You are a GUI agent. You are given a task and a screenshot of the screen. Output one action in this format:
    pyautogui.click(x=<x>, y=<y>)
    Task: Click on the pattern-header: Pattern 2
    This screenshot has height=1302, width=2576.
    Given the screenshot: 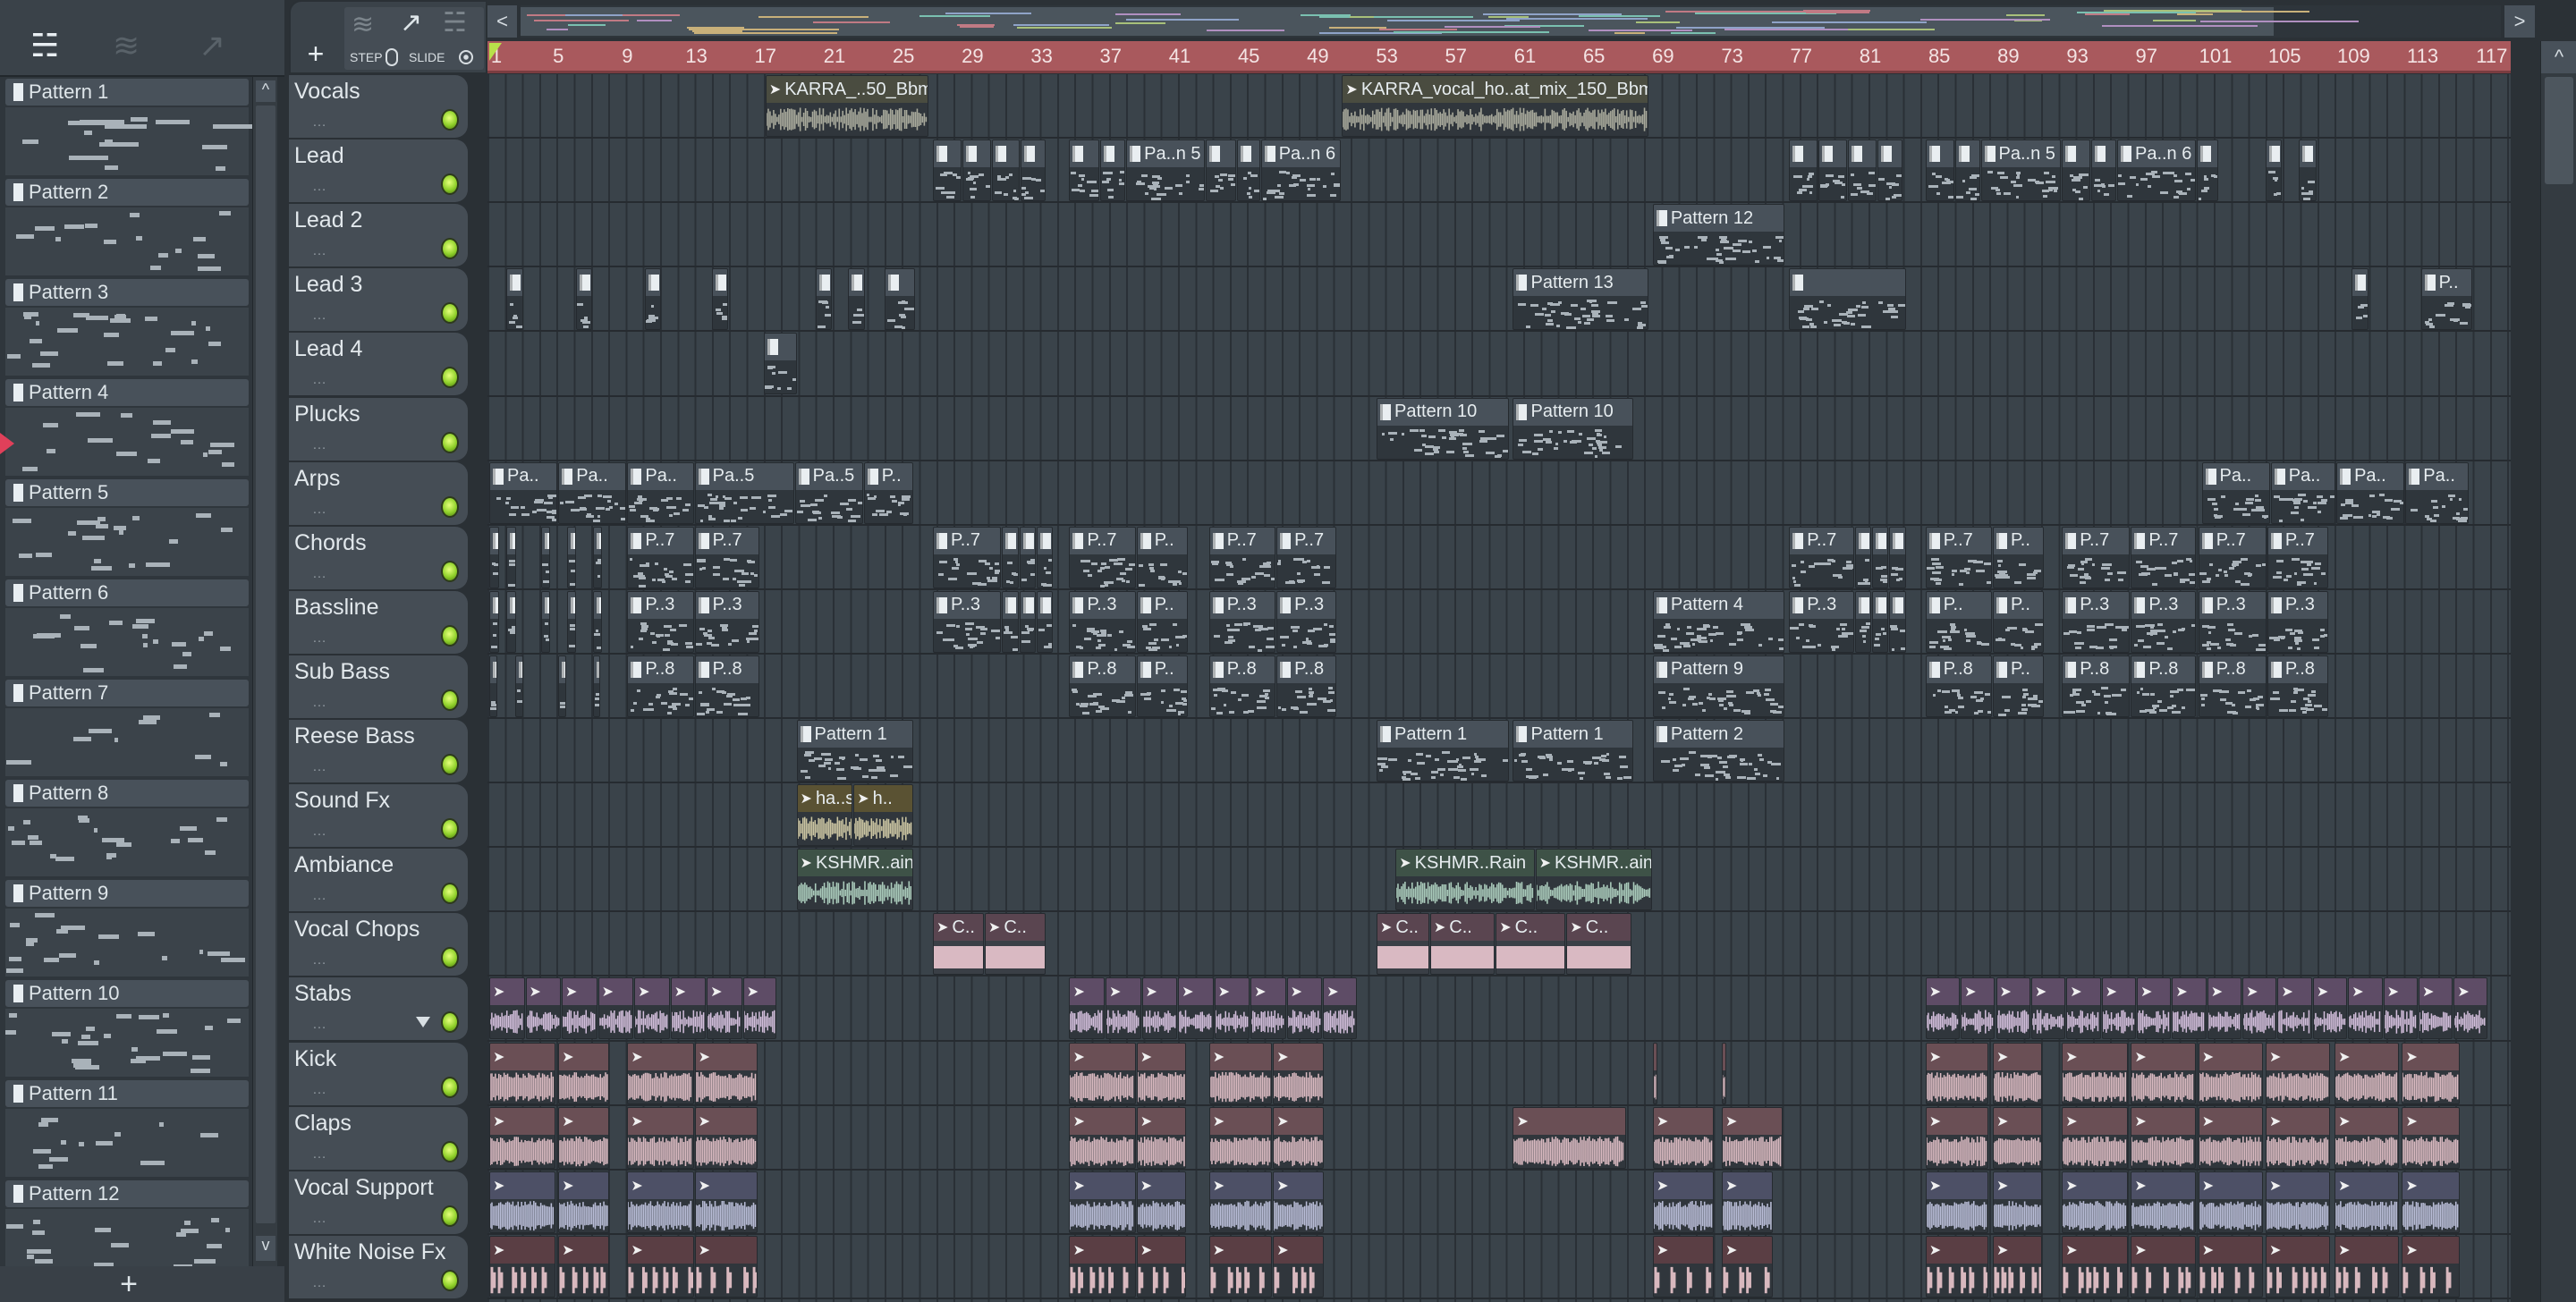 What is the action you would take?
    pyautogui.click(x=127, y=192)
    